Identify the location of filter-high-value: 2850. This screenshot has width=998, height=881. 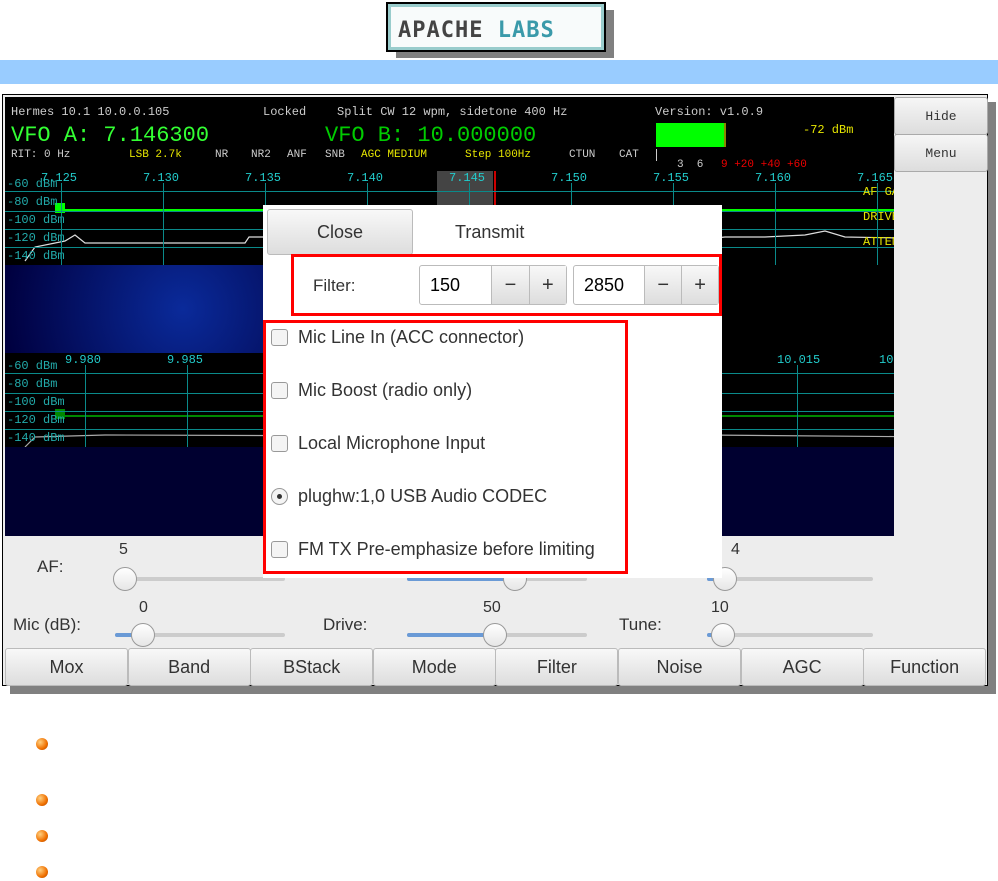
(609, 285).